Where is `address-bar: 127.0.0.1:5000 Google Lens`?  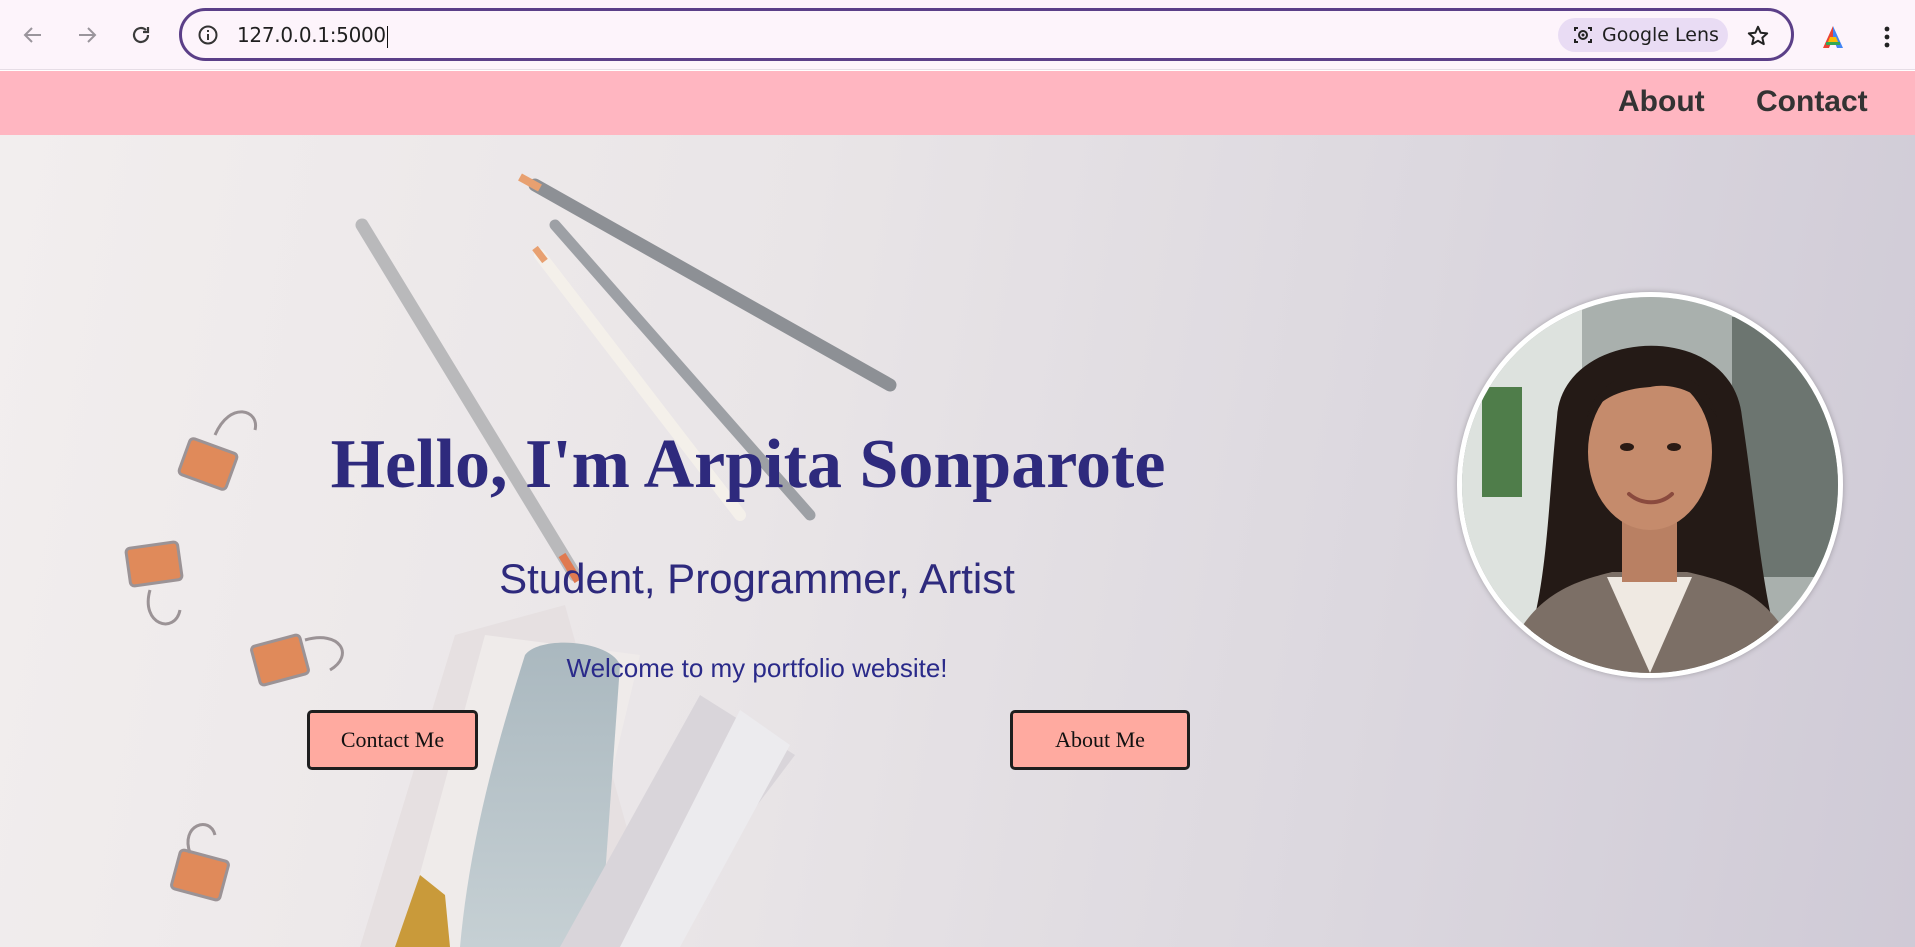 address-bar: 127.0.0.1:5000 Google Lens is located at coordinates (986, 34).